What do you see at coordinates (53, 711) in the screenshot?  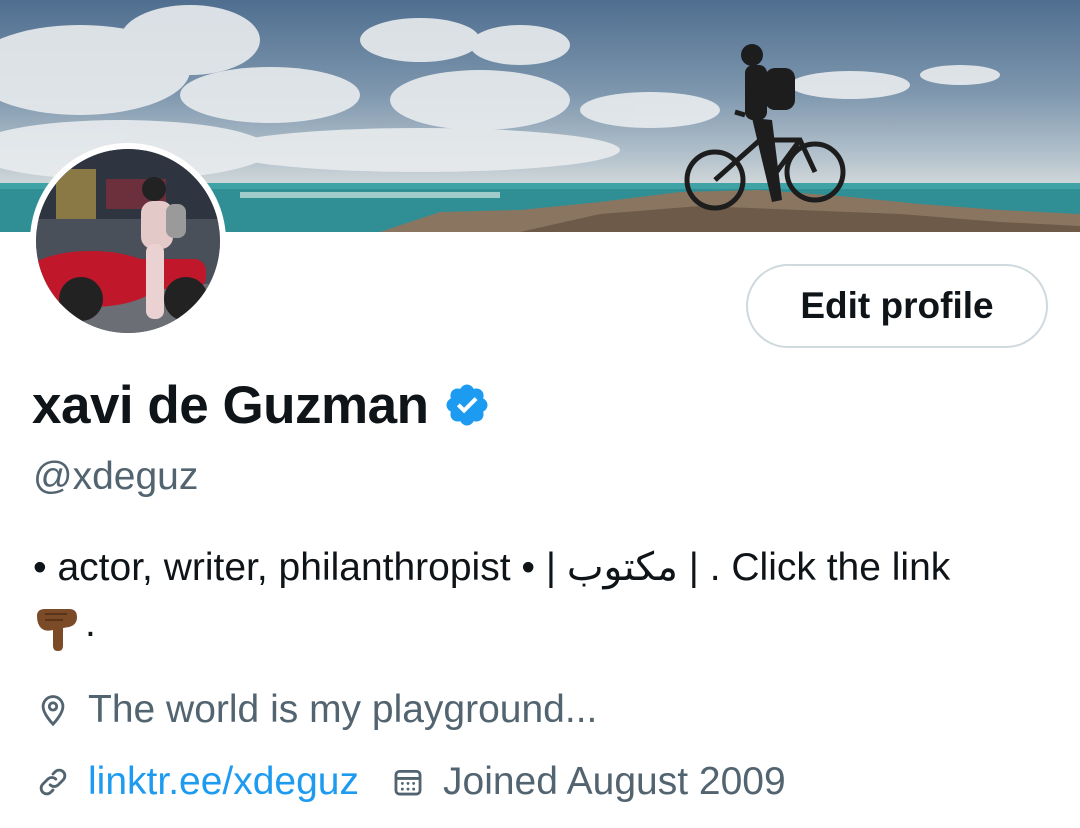 I see `location-pin-icon` at bounding box center [53, 711].